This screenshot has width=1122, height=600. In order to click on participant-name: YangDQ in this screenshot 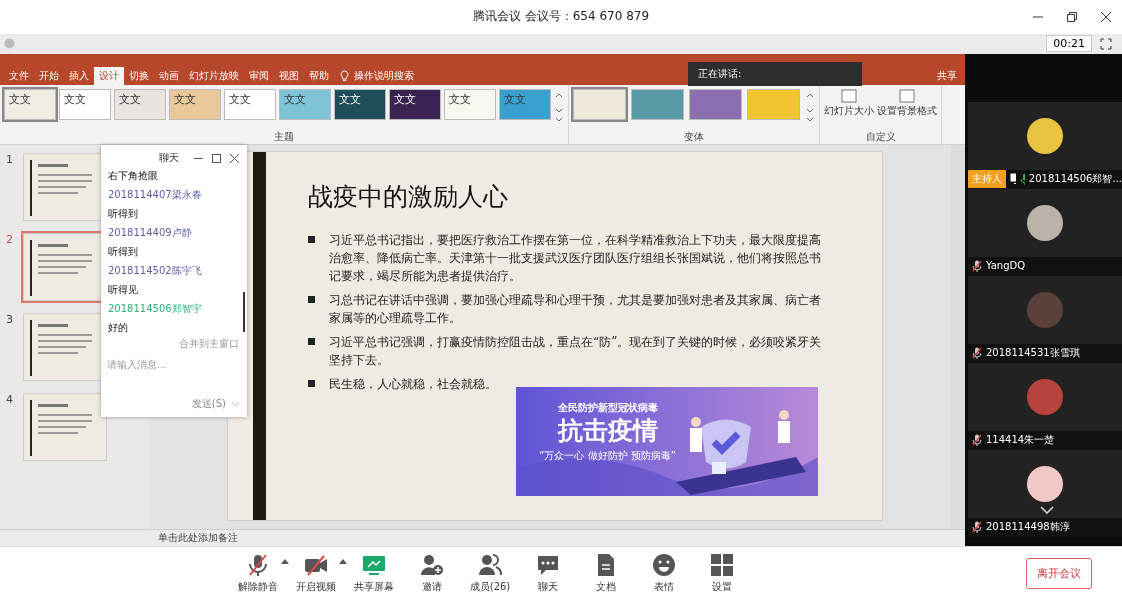, I will do `click(1006, 265)`.